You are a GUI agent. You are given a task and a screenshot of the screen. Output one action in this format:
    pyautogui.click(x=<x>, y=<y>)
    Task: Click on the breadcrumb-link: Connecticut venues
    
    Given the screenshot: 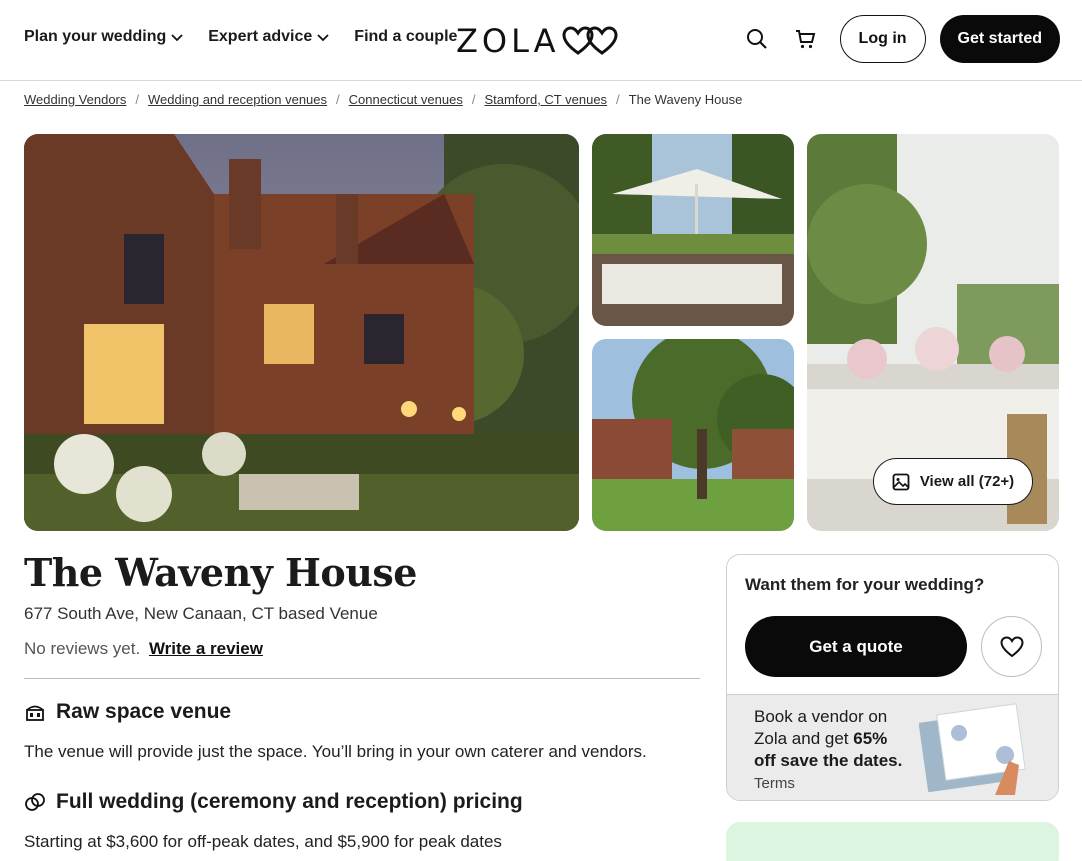 What is the action you would take?
    pyautogui.click(x=406, y=99)
    